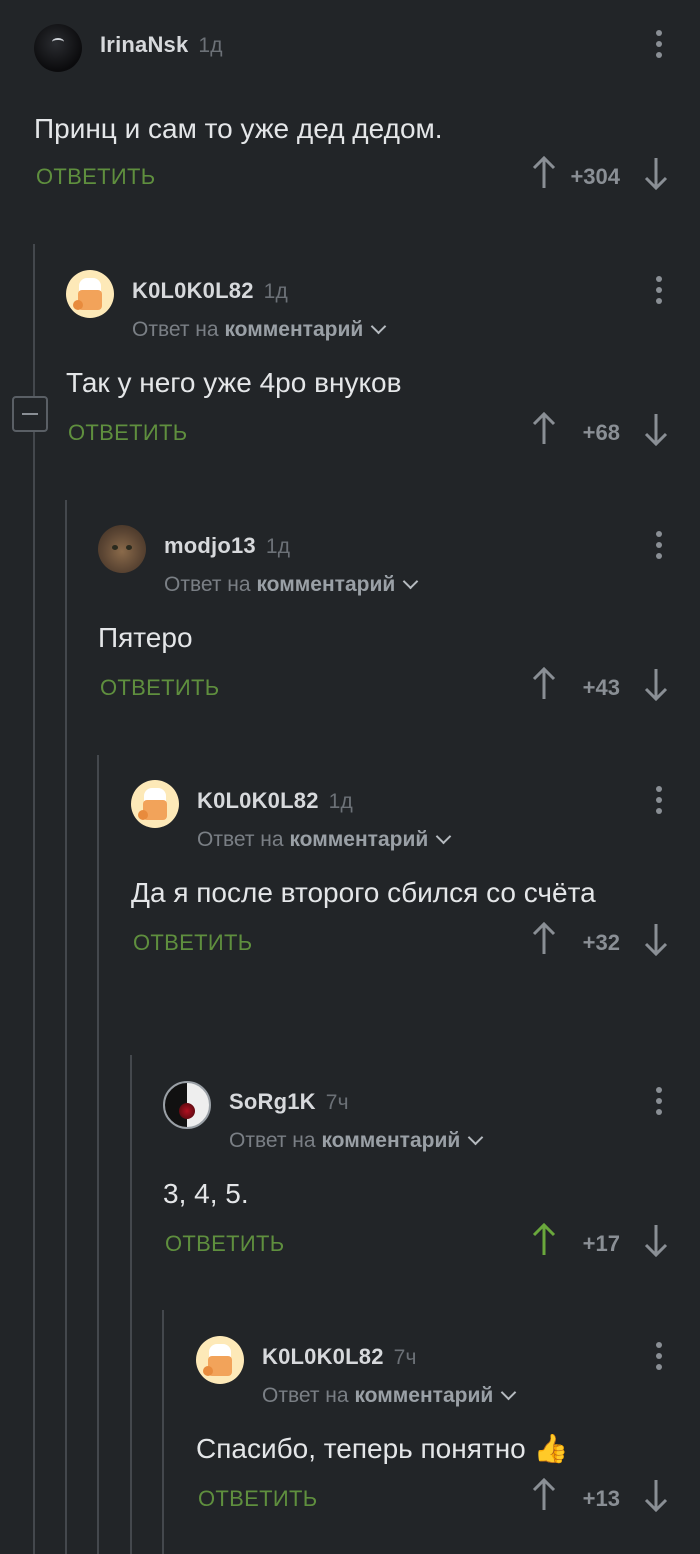 This screenshot has height=1554, width=700. What do you see at coordinates (382, 1448) in the screenshot?
I see `comment-text: Спасибо, теперь понятно 👍` at bounding box center [382, 1448].